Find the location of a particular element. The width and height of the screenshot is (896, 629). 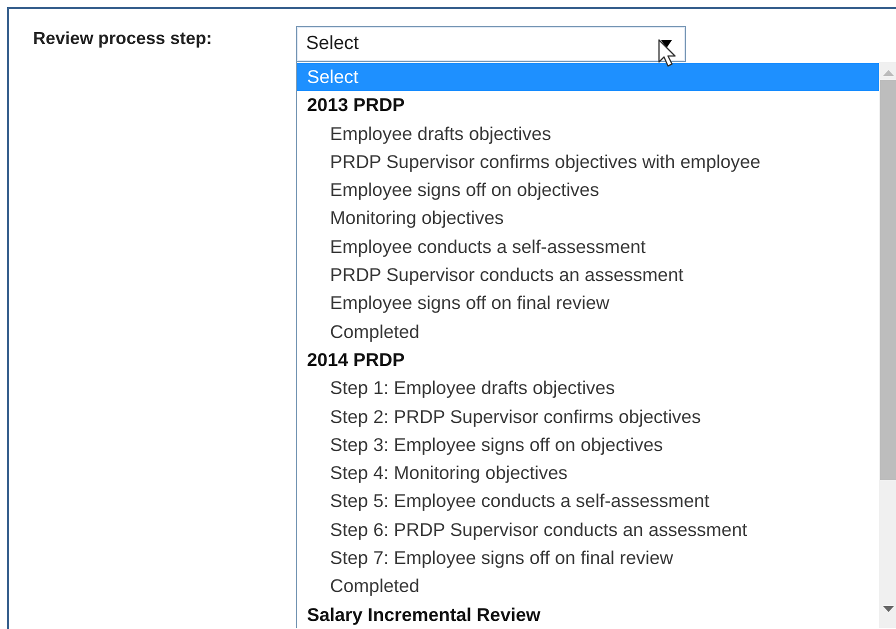

dropdown-option: Monitoring objectives is located at coordinates (588, 218).